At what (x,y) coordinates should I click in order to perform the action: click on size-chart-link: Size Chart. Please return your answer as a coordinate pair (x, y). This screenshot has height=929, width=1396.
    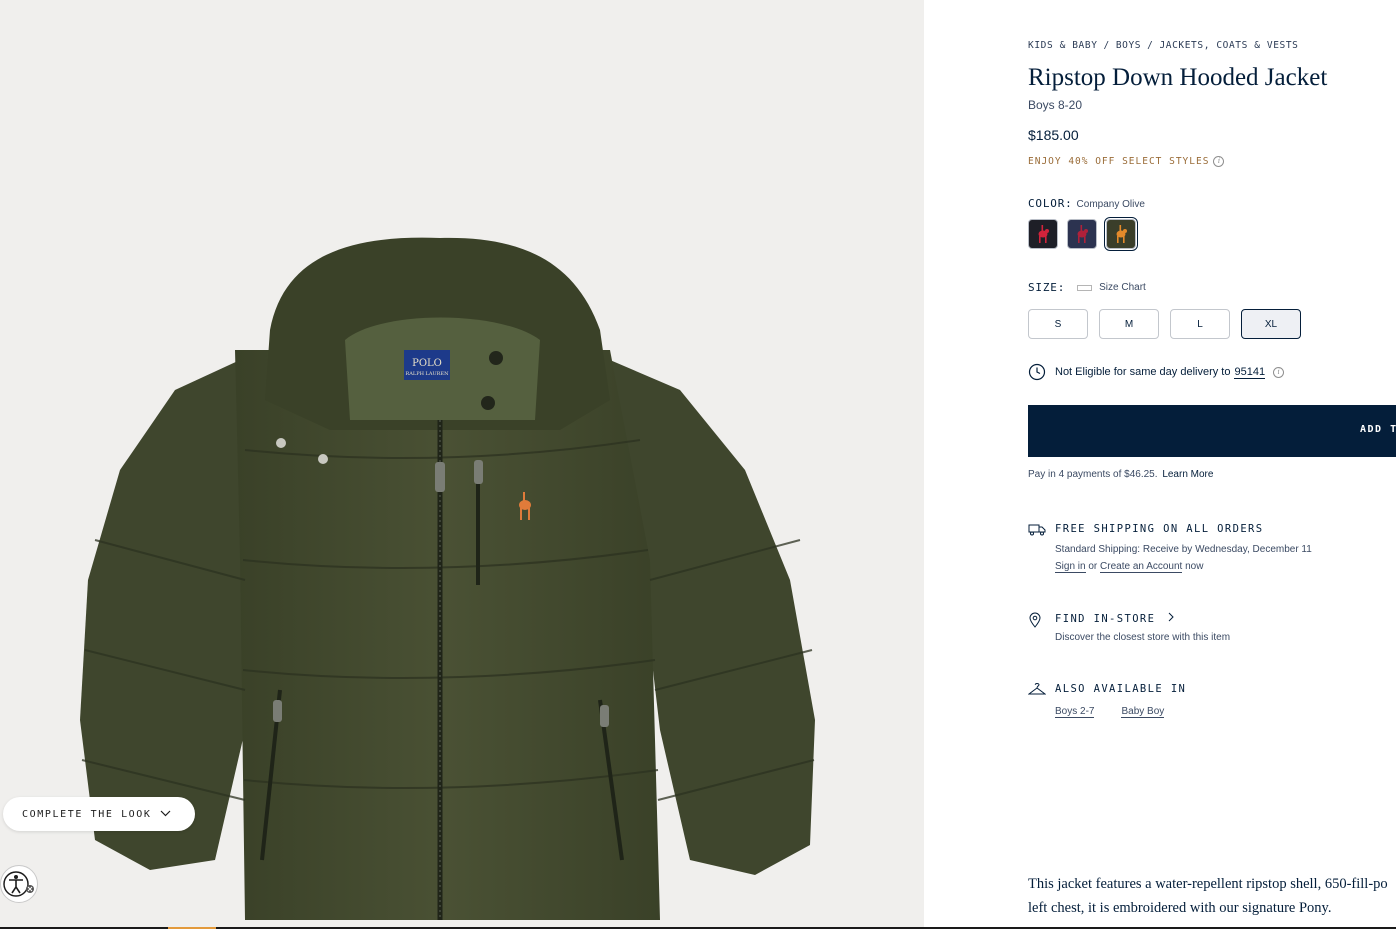
    Looking at the image, I should click on (1111, 287).